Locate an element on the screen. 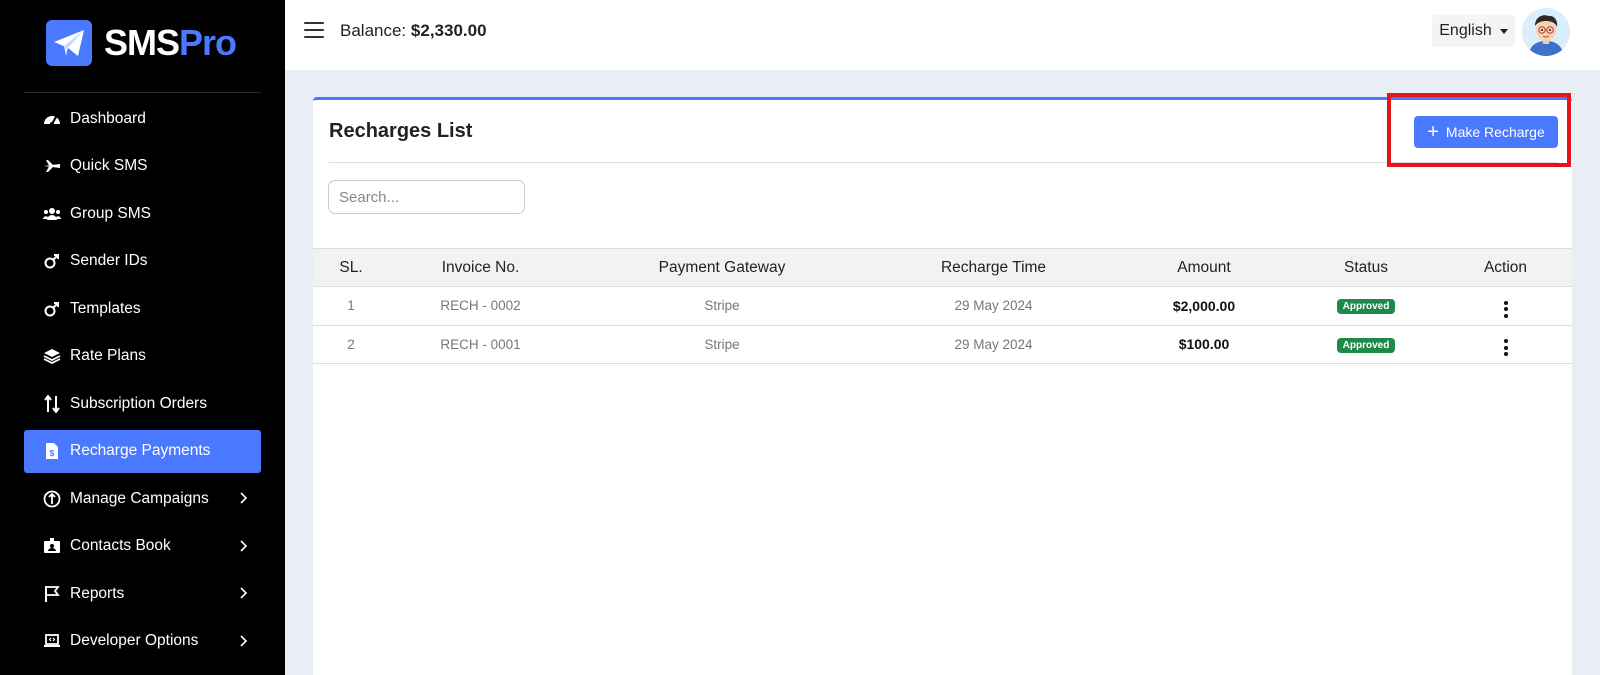 The image size is (1600, 675). sidebar-item-label: Sender IDs is located at coordinates (109, 260).